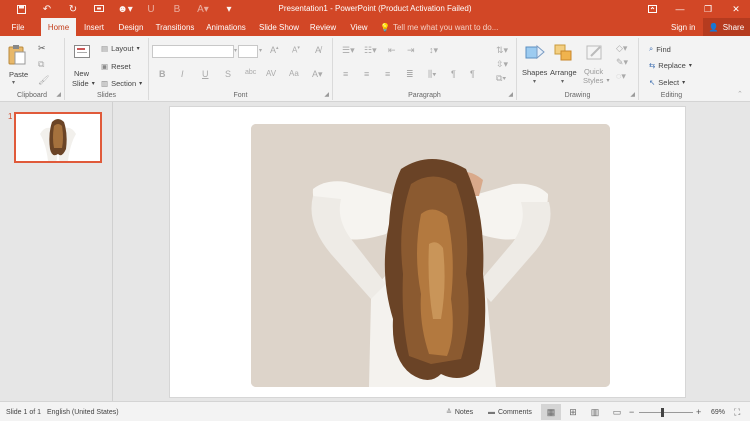  I want to click on bullets-icon: ☰▾, so click(348, 50).